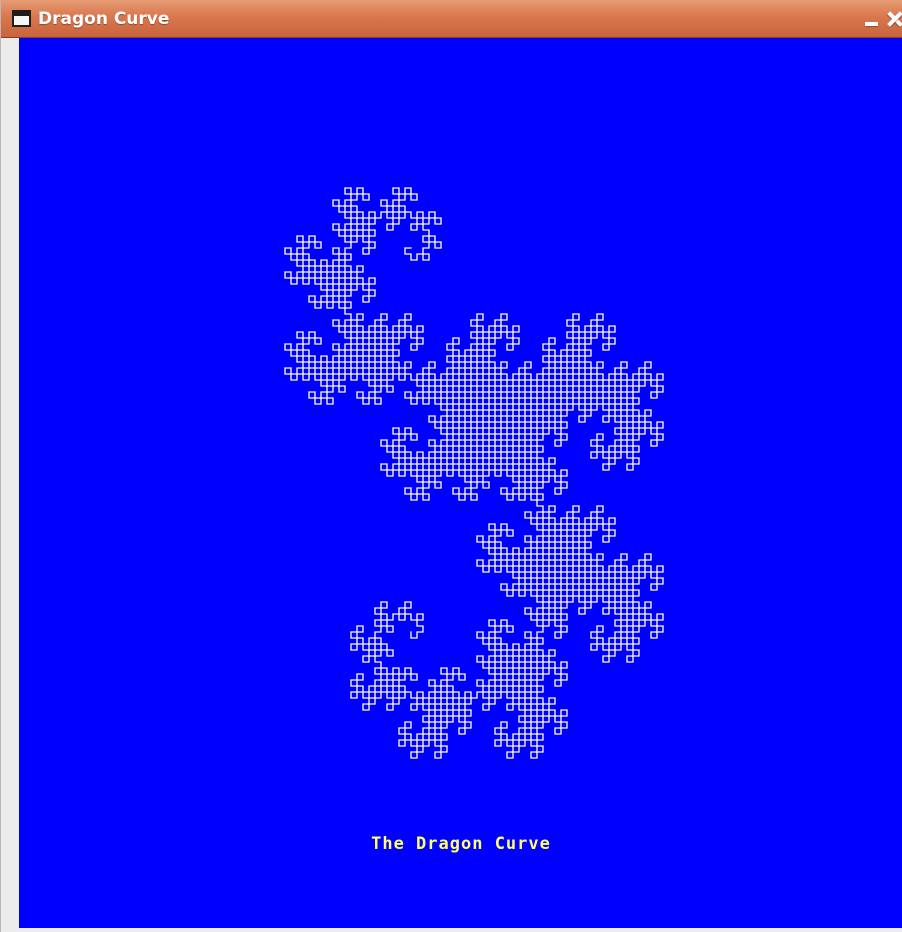 This screenshot has width=902, height=932. What do you see at coordinates (21, 18) in the screenshot?
I see `window-icon` at bounding box center [21, 18].